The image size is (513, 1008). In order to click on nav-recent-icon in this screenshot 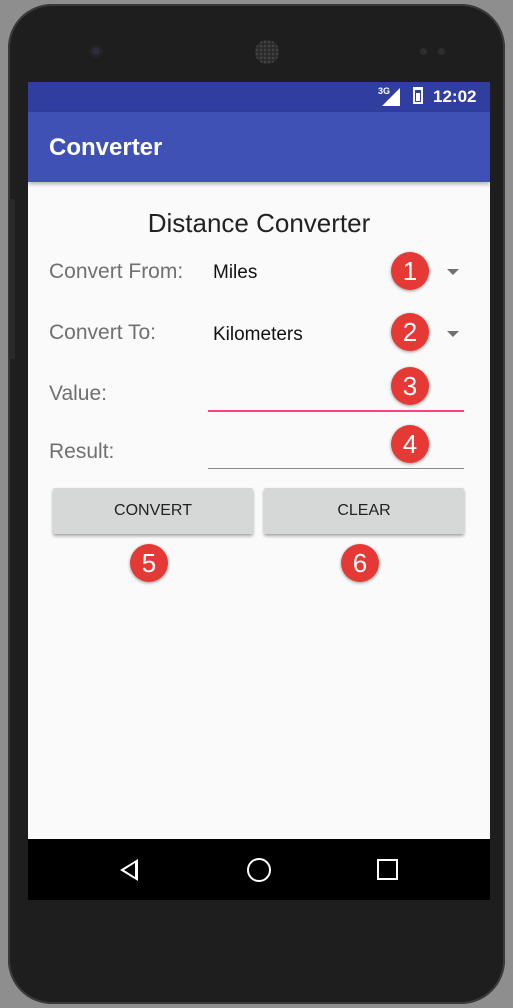, I will do `click(387, 869)`.